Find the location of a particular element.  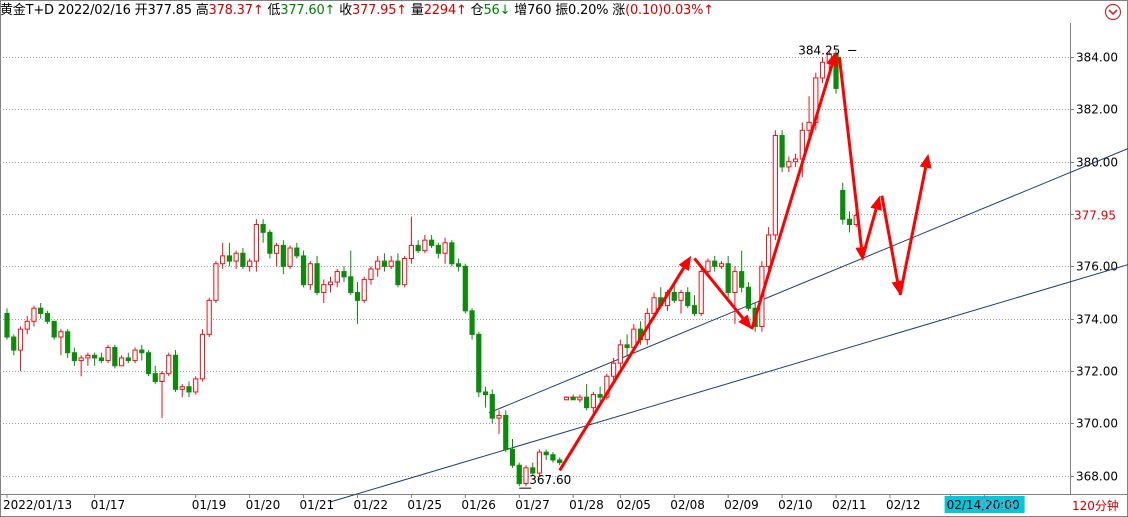

trend-arrow-head is located at coordinates (876, 203).